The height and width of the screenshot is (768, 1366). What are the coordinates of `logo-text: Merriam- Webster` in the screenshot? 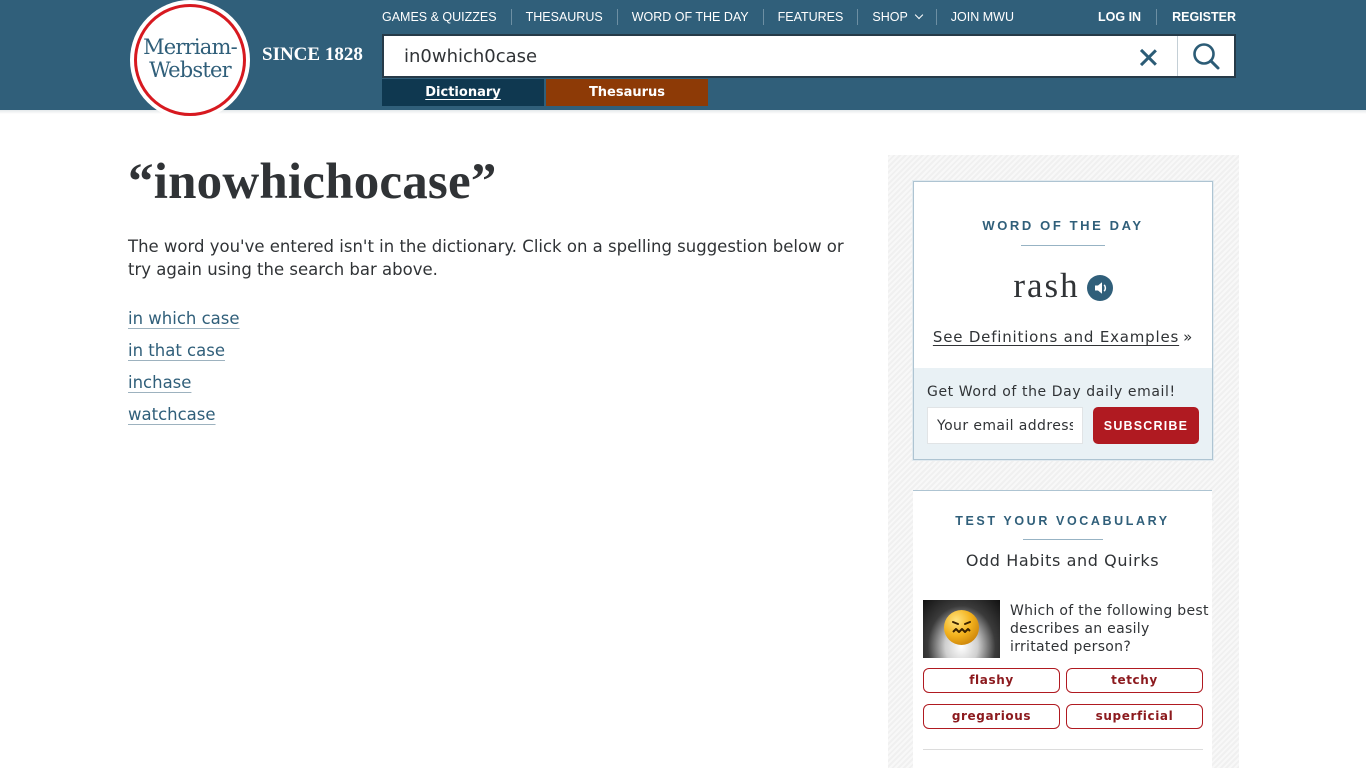 It's located at (190, 59).